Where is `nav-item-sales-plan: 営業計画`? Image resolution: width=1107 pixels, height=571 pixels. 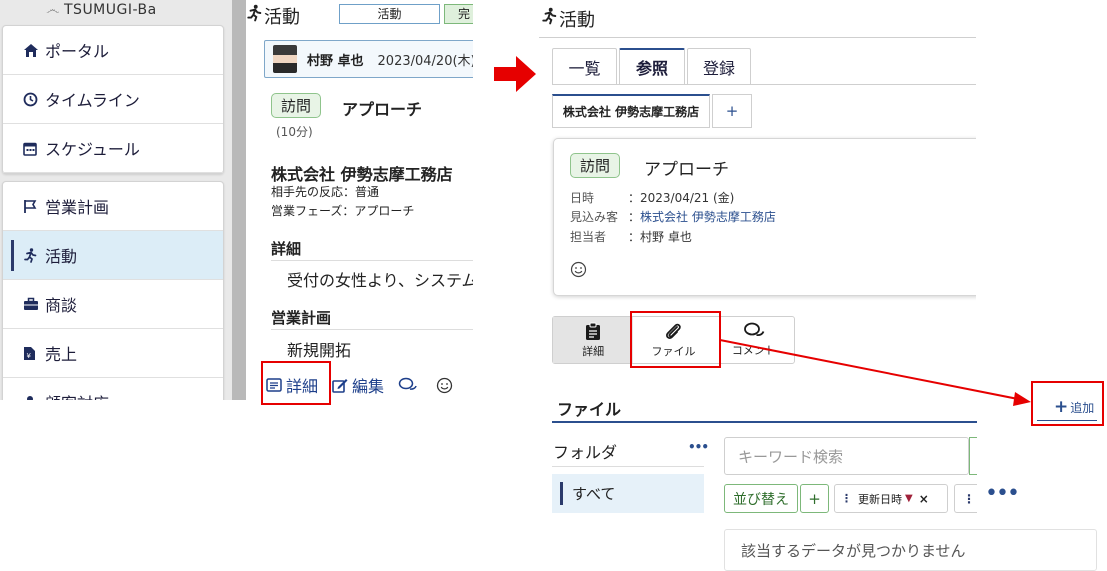
nav-item-sales-plan: 営業計画 is located at coordinates (113, 206).